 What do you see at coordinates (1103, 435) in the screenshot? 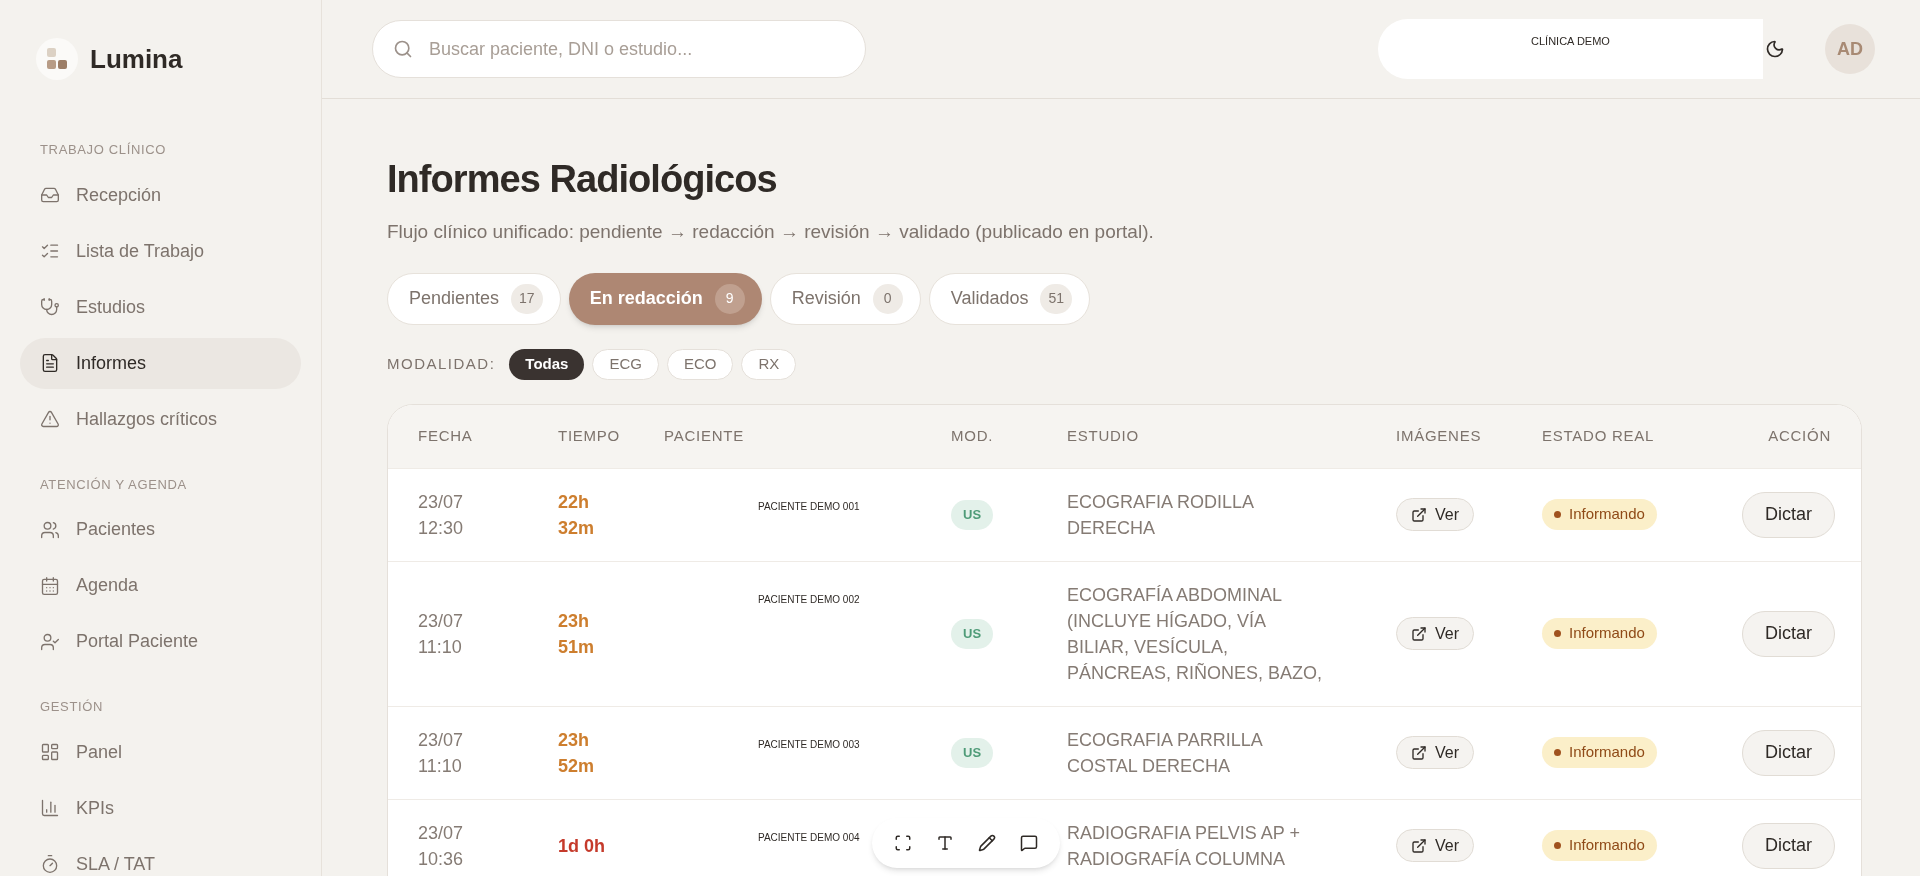
I see `column-header: ESTUDIO` at bounding box center [1103, 435].